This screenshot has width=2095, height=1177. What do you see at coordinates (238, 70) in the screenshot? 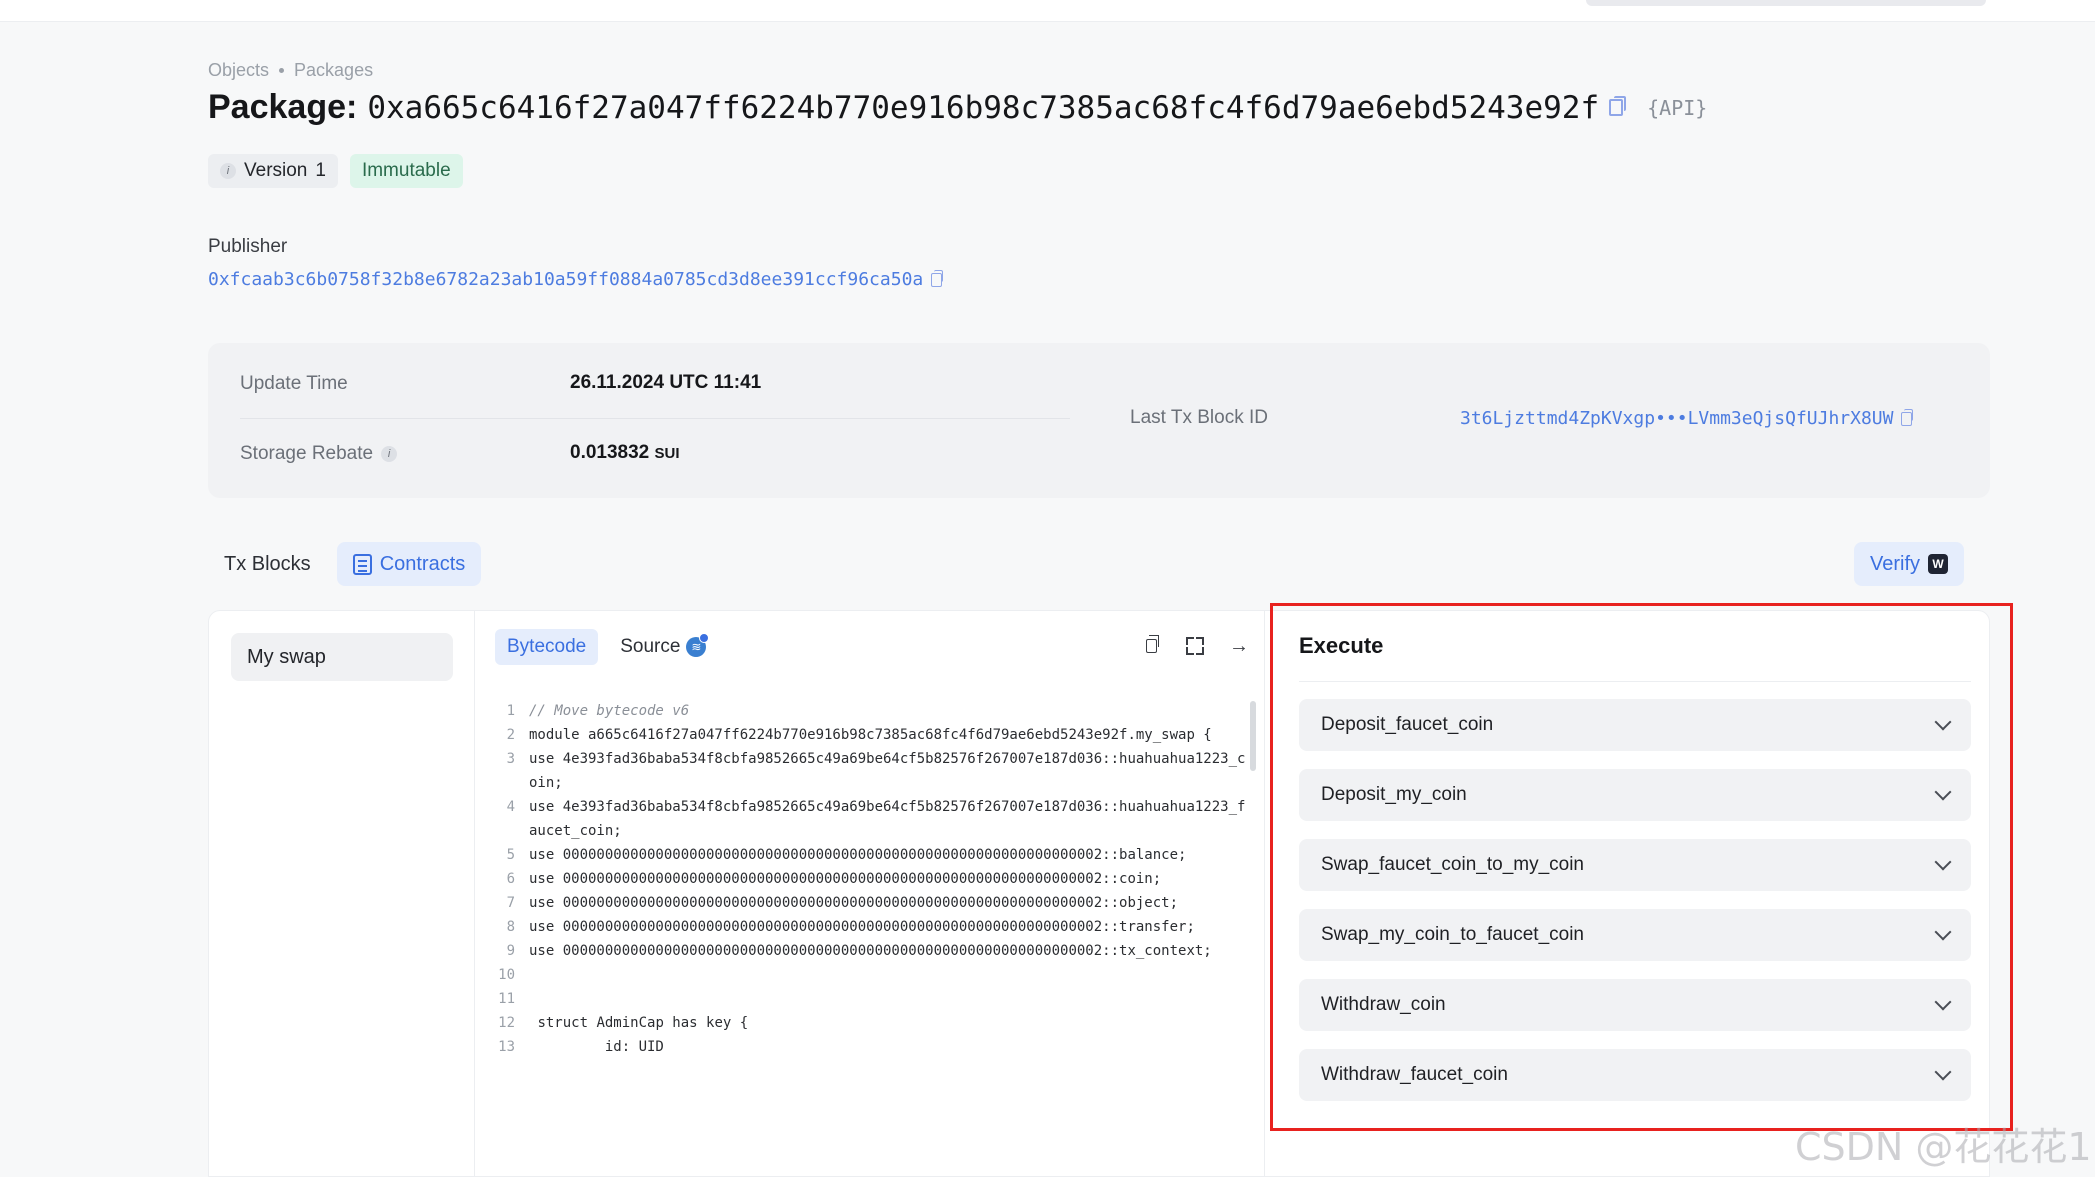
I see `breadcrumb-objects: Objects` at bounding box center [238, 70].